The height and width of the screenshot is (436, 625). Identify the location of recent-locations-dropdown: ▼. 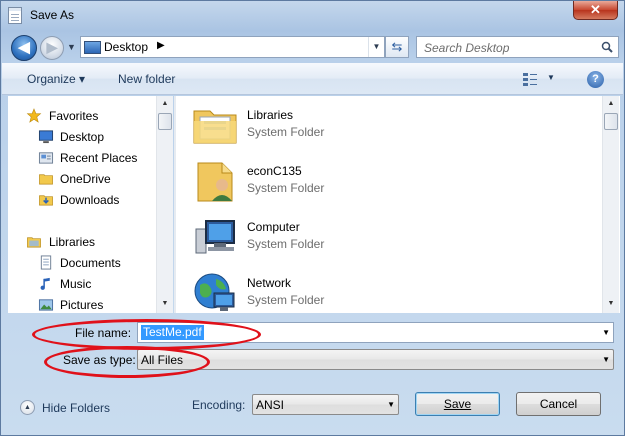
(71, 47).